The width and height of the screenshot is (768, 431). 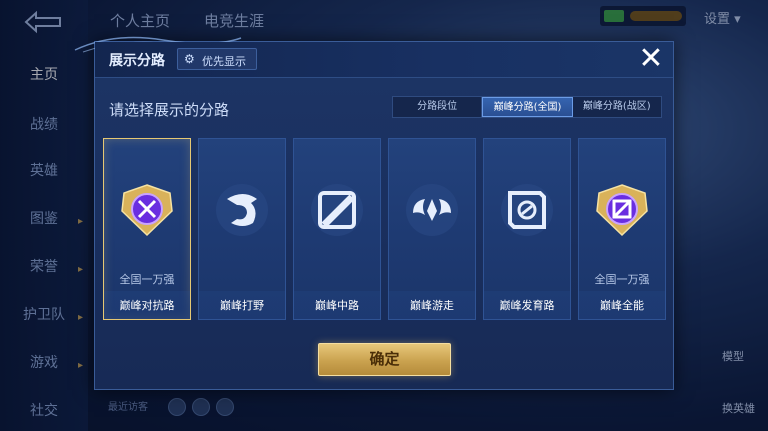 What do you see at coordinates (622, 305) in the screenshot?
I see `lane-name: 巅峰全能` at bounding box center [622, 305].